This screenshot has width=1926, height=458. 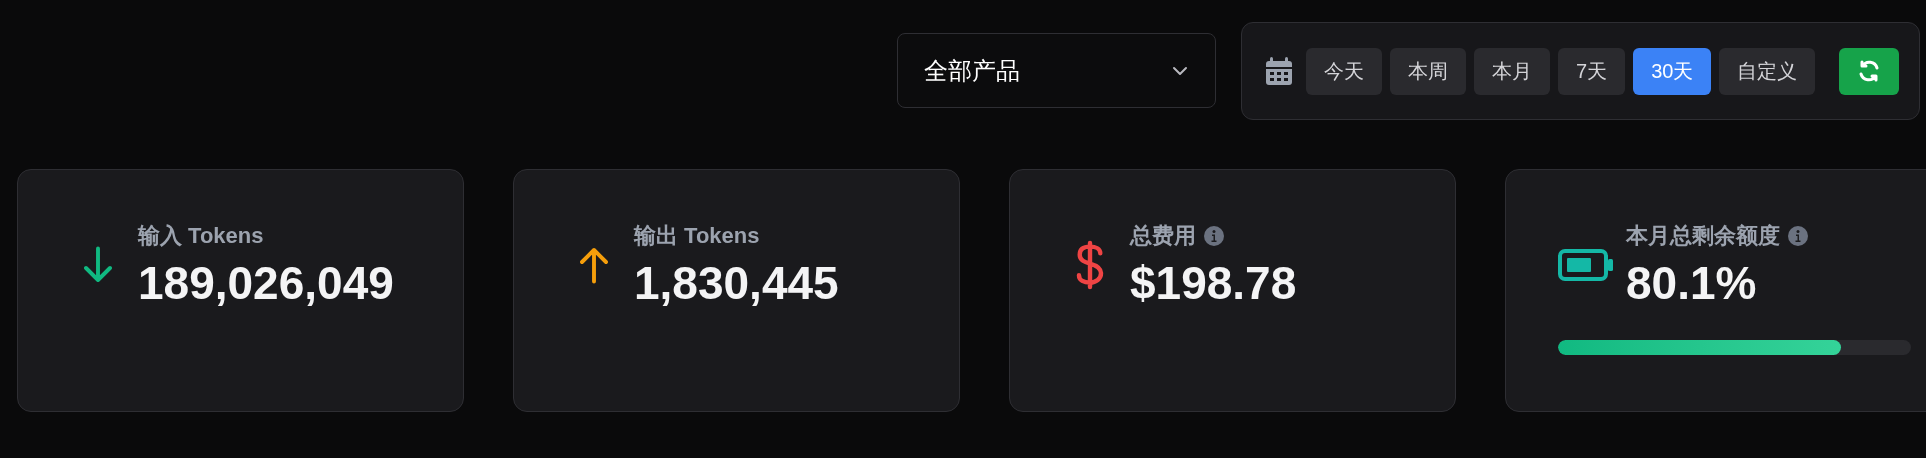 I want to click on date-range-tab: 本周, so click(x=1428, y=71).